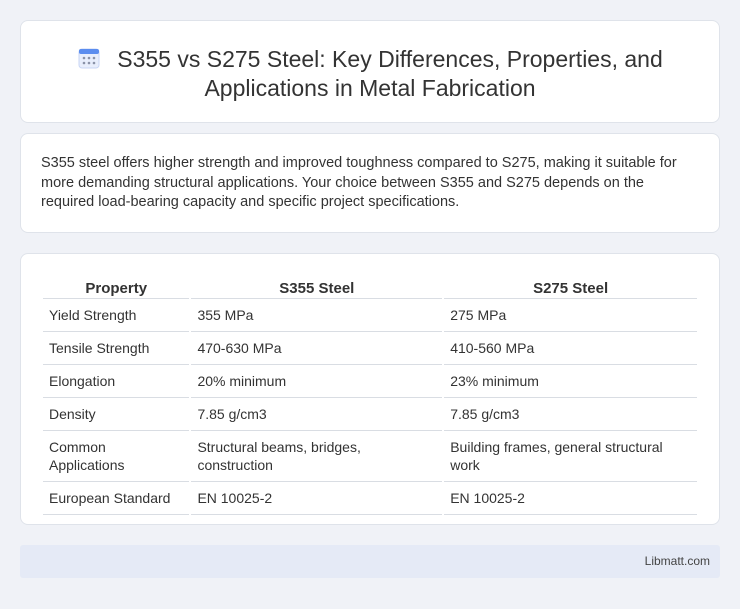 Image resolution: width=740 pixels, height=609 pixels. Describe the element at coordinates (317, 315) in the screenshot. I see `cell-s355: 355 MPa` at that location.